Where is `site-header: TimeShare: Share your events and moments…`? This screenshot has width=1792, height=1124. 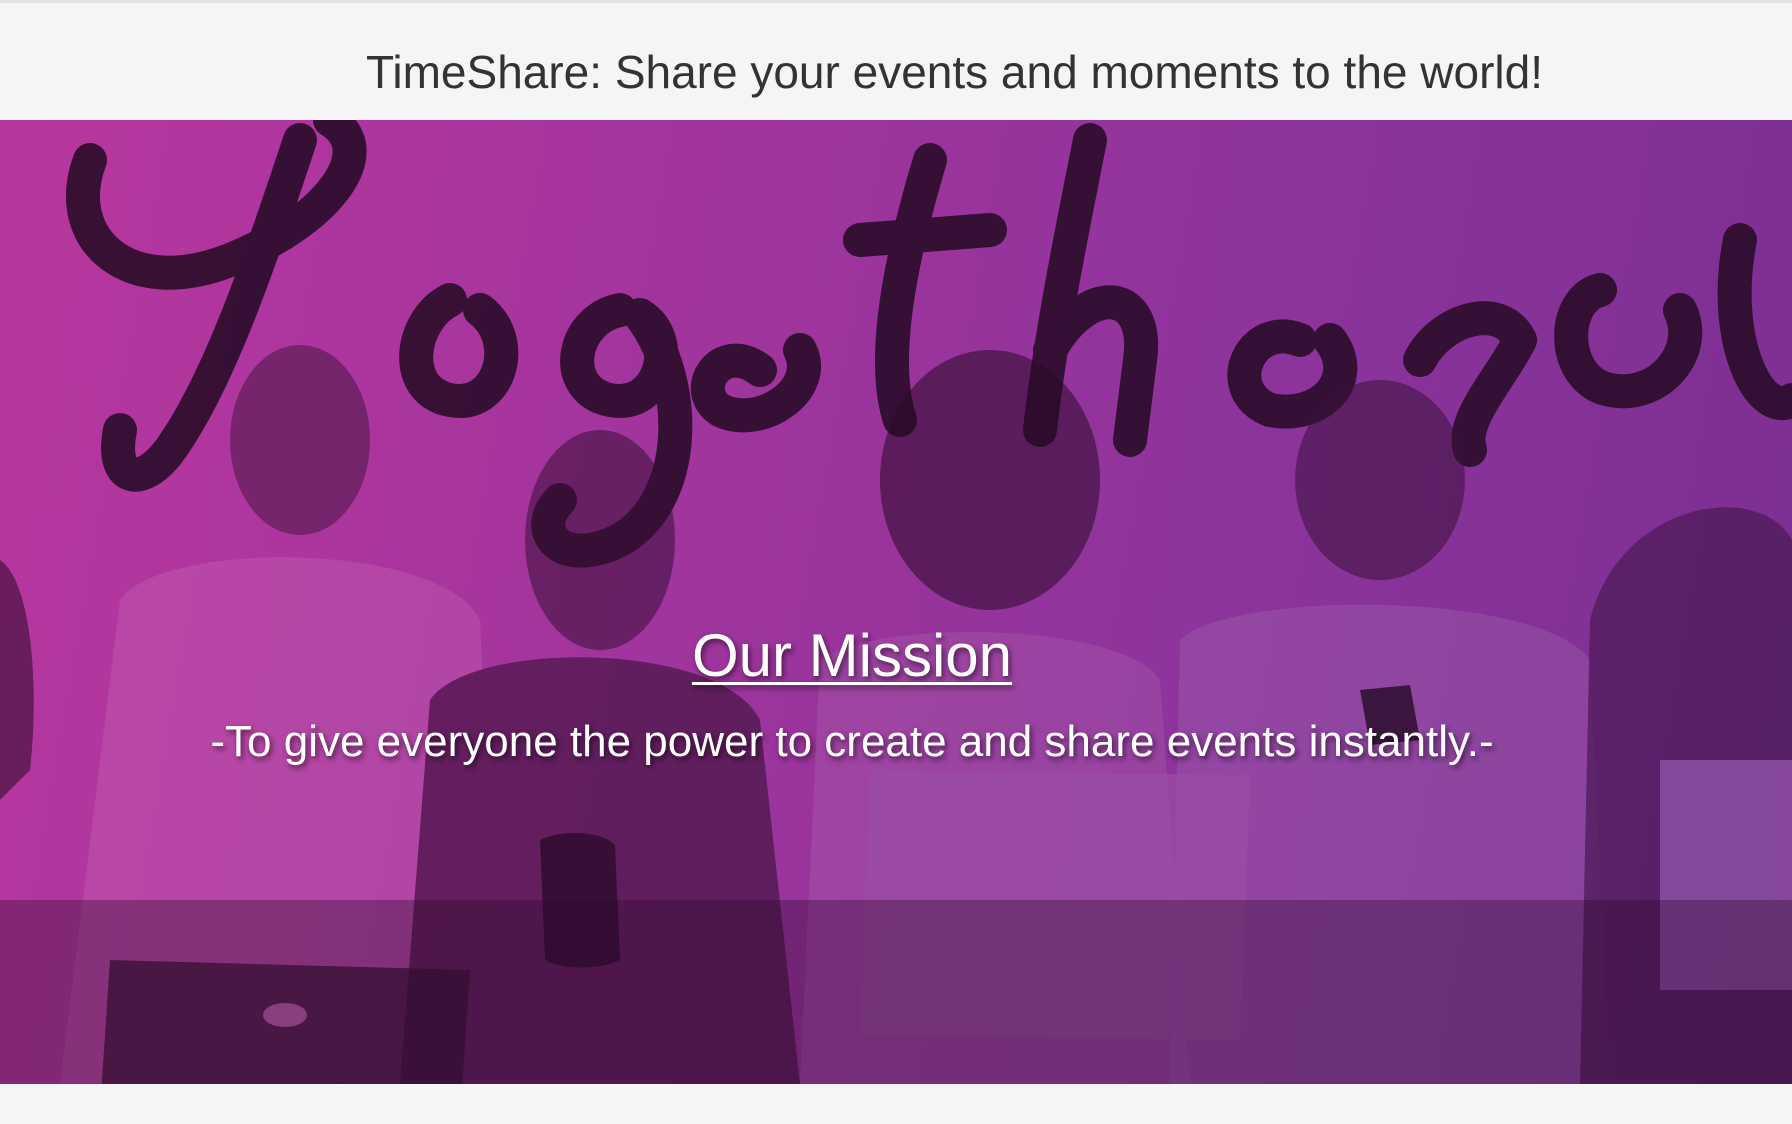
site-header: TimeShare: Share your events and moments… is located at coordinates (896, 61).